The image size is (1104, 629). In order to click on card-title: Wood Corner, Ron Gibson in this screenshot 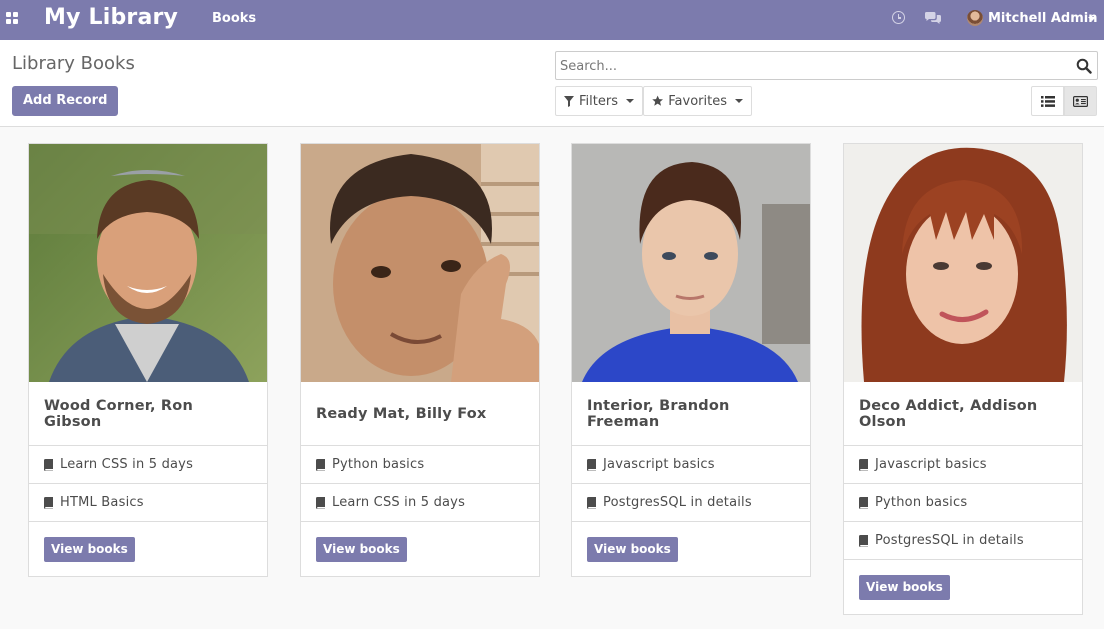, I will do `click(148, 414)`.